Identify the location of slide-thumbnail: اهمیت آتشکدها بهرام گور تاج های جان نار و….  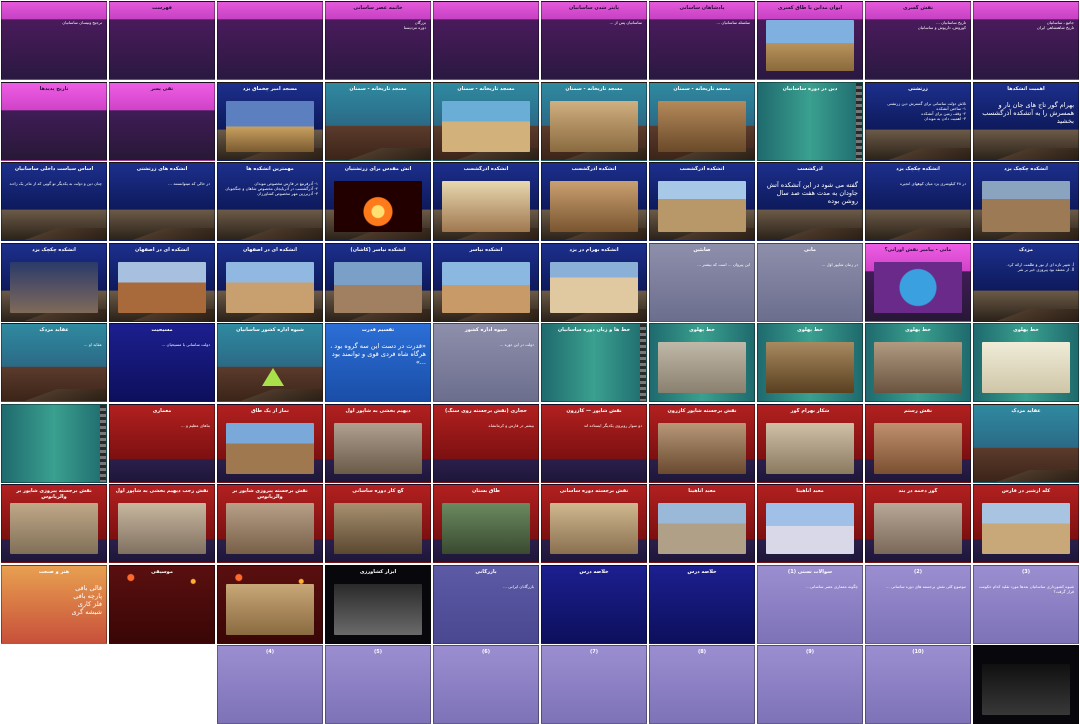
(1026, 121).